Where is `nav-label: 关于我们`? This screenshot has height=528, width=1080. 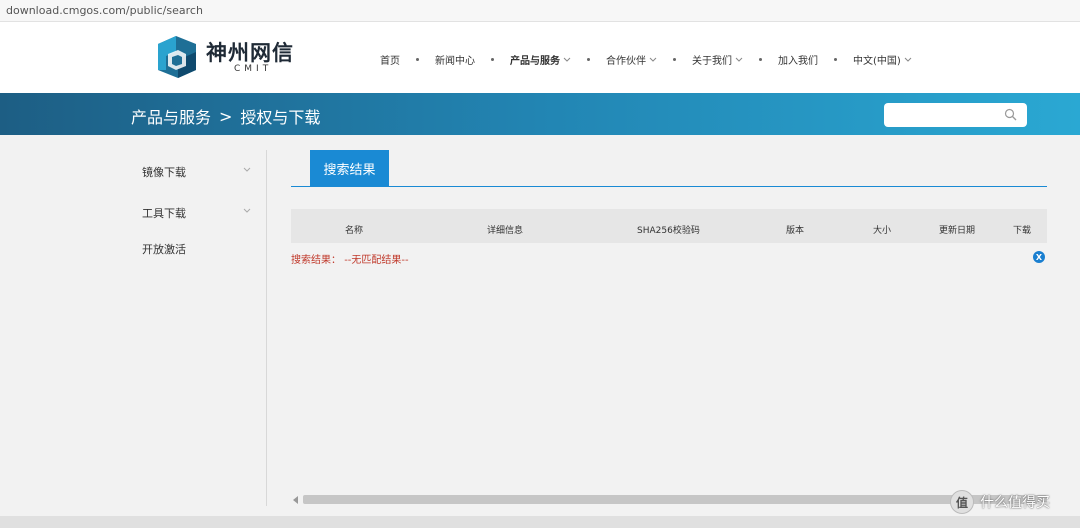 nav-label: 关于我们 is located at coordinates (712, 61).